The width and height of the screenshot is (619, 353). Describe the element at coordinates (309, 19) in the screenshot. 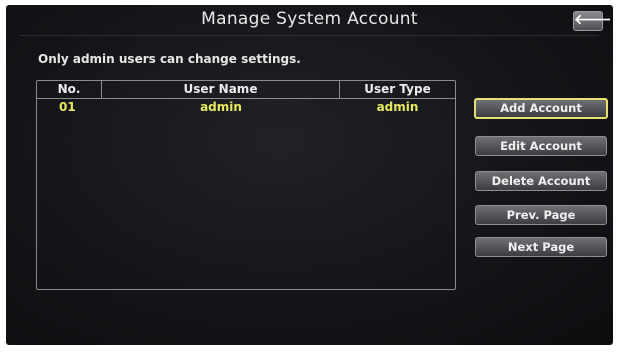

I see `page-title: Manage System Account` at that location.